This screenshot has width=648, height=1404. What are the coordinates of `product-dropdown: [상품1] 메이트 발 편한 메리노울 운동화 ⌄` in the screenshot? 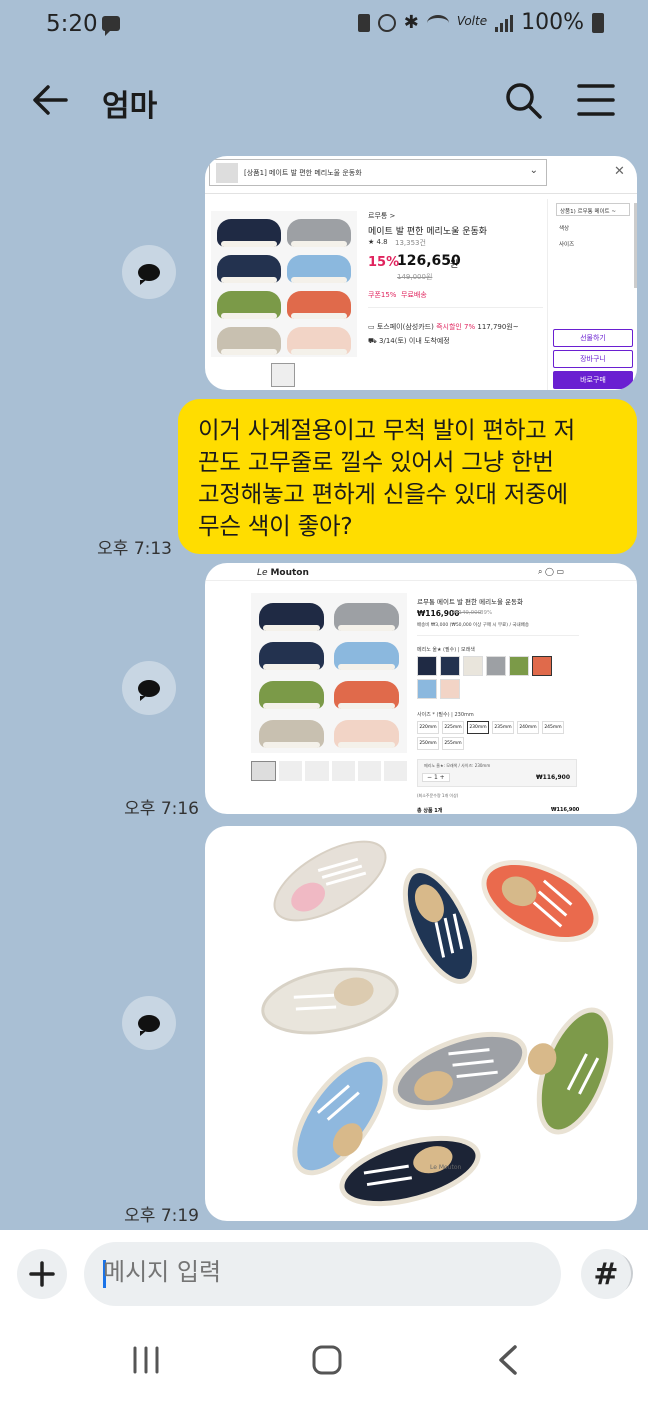 It's located at (378, 172).